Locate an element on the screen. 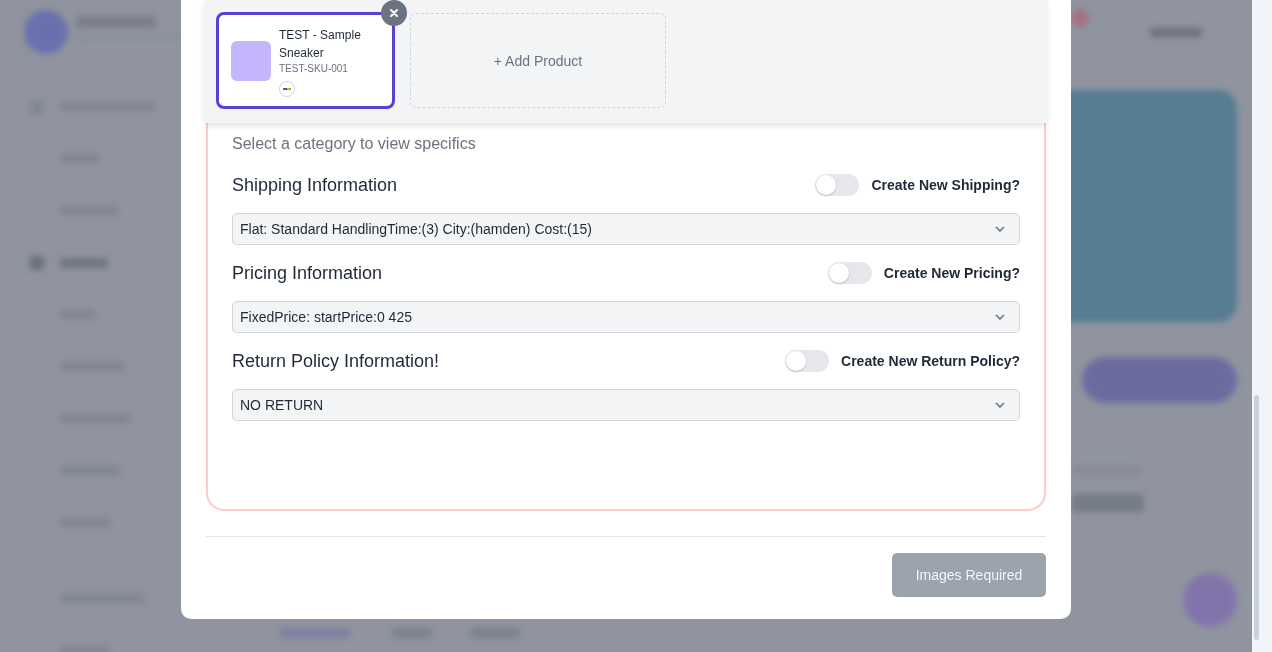  remove-button is located at coordinates (394, 13).